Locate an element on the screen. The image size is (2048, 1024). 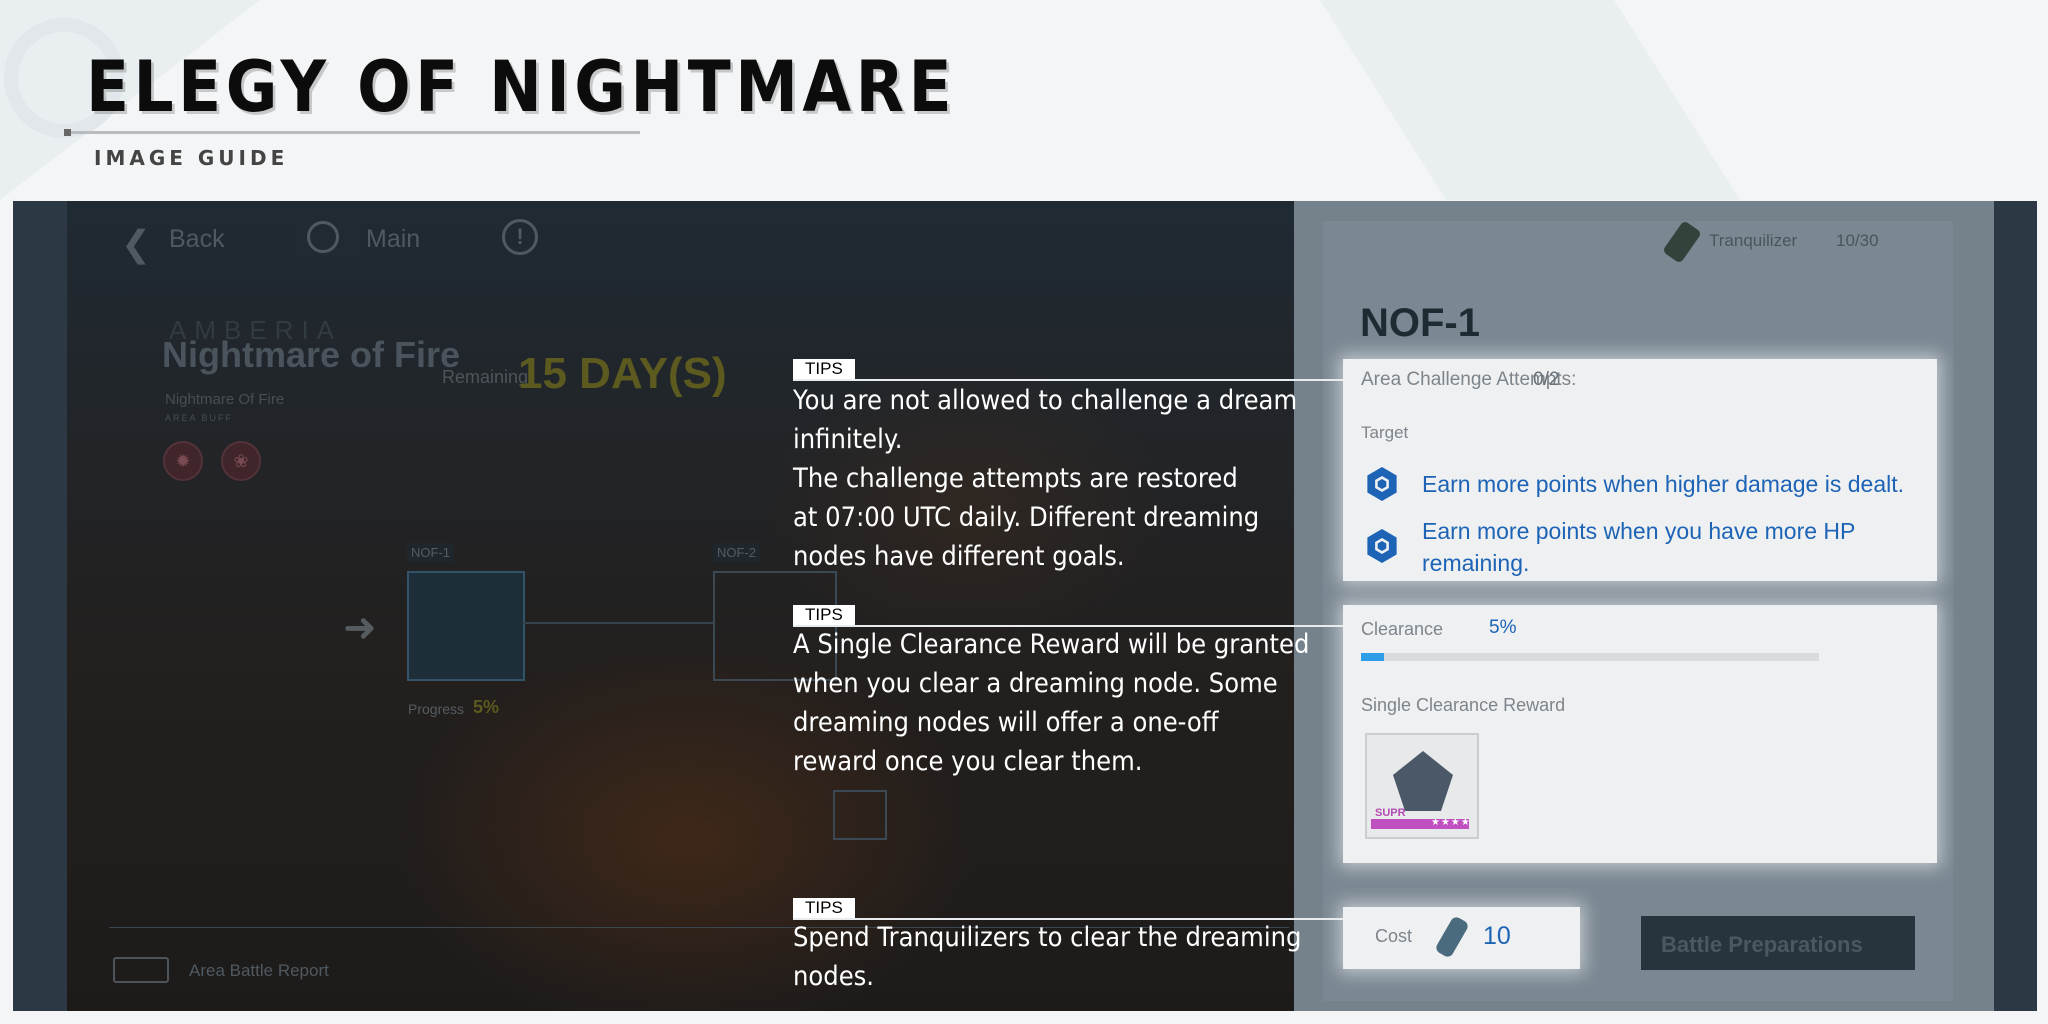
info-icon: ! is located at coordinates (520, 237).